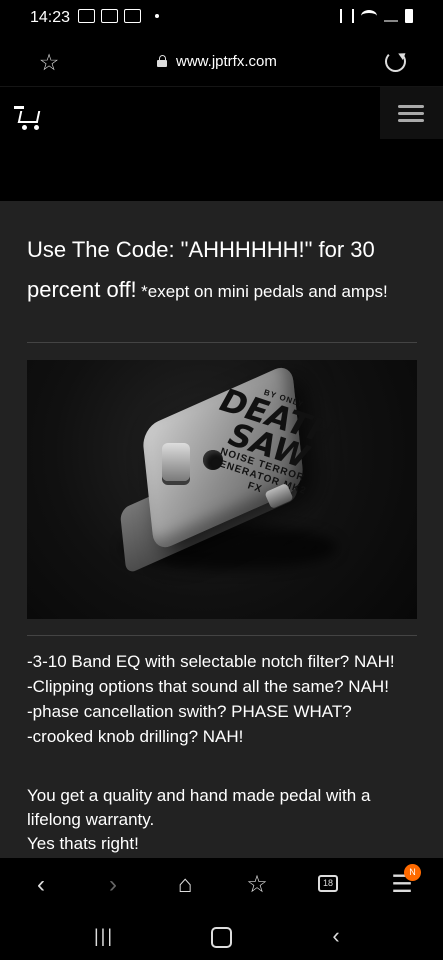  Describe the element at coordinates (109, 16) in the screenshot. I see `notification-icon` at that location.